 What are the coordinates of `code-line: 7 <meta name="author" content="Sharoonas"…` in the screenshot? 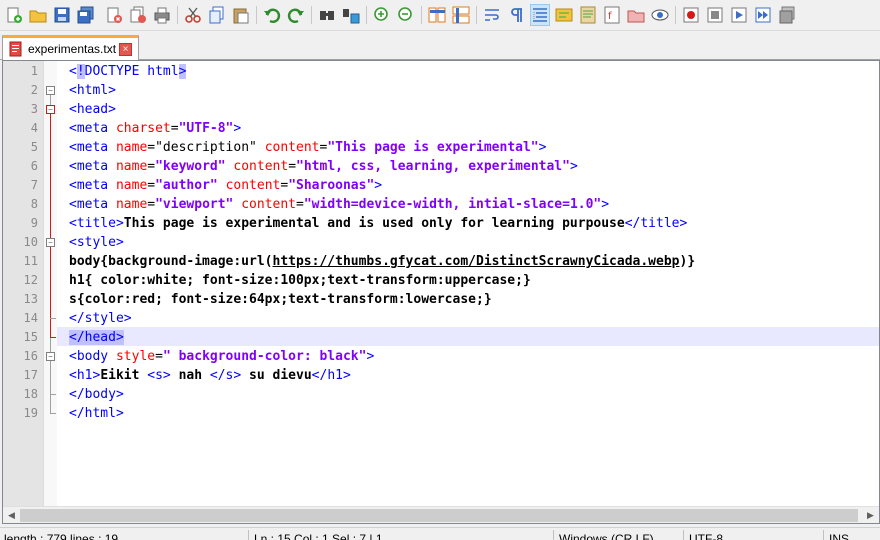 It's located at (441, 185).